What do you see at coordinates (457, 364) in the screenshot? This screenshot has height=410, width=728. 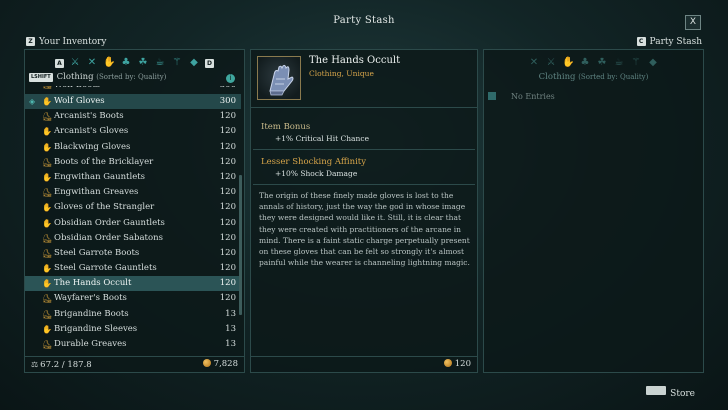 I see `price-readout: 120` at bounding box center [457, 364].